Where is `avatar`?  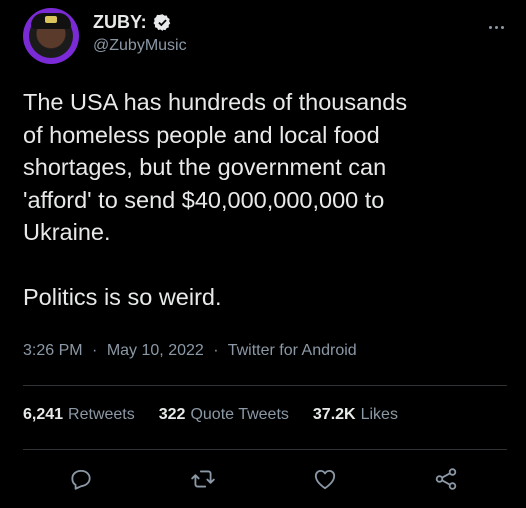
avatar is located at coordinates (51, 36).